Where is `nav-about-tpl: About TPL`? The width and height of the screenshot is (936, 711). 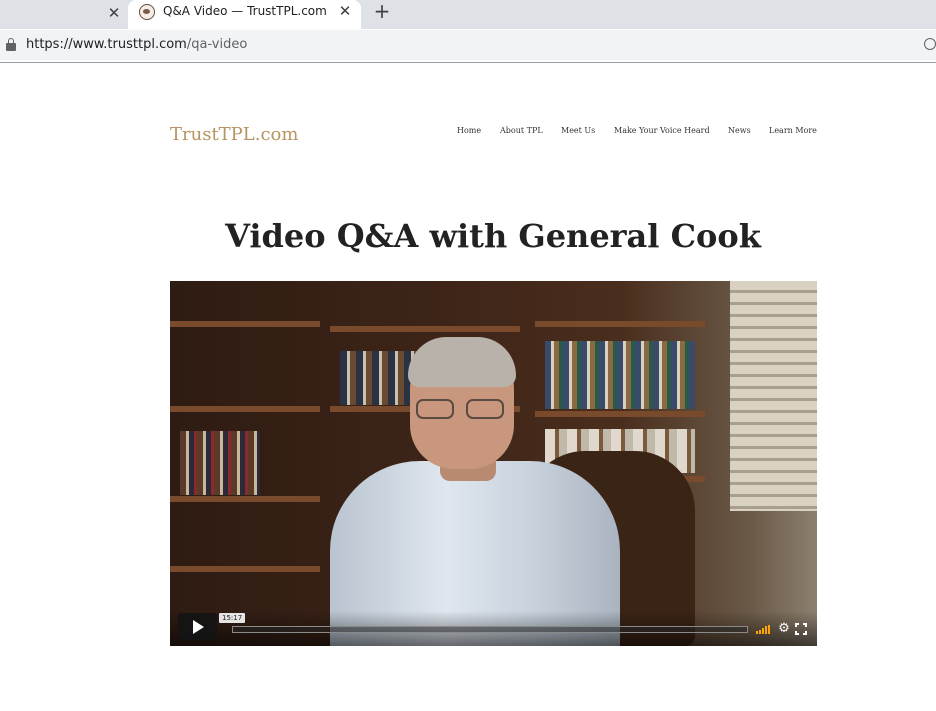
nav-about-tpl: About TPL is located at coordinates (521, 131).